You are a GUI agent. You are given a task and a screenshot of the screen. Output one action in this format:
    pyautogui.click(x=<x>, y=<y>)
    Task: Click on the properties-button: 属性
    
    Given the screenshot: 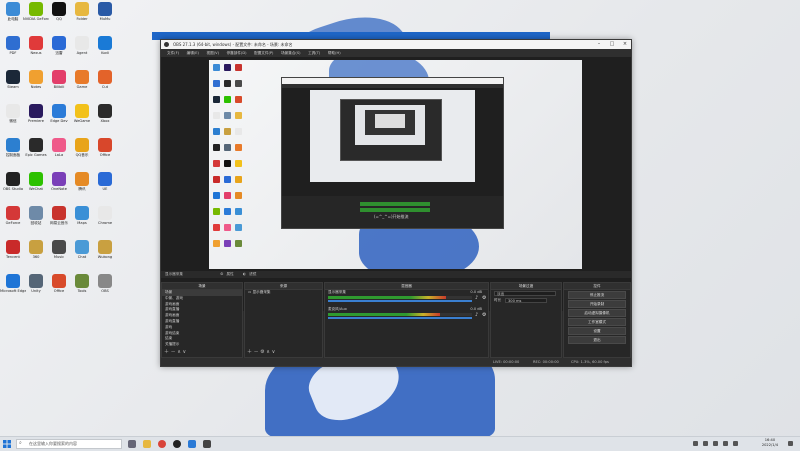 What is the action you would take?
    pyautogui.click(x=230, y=274)
    